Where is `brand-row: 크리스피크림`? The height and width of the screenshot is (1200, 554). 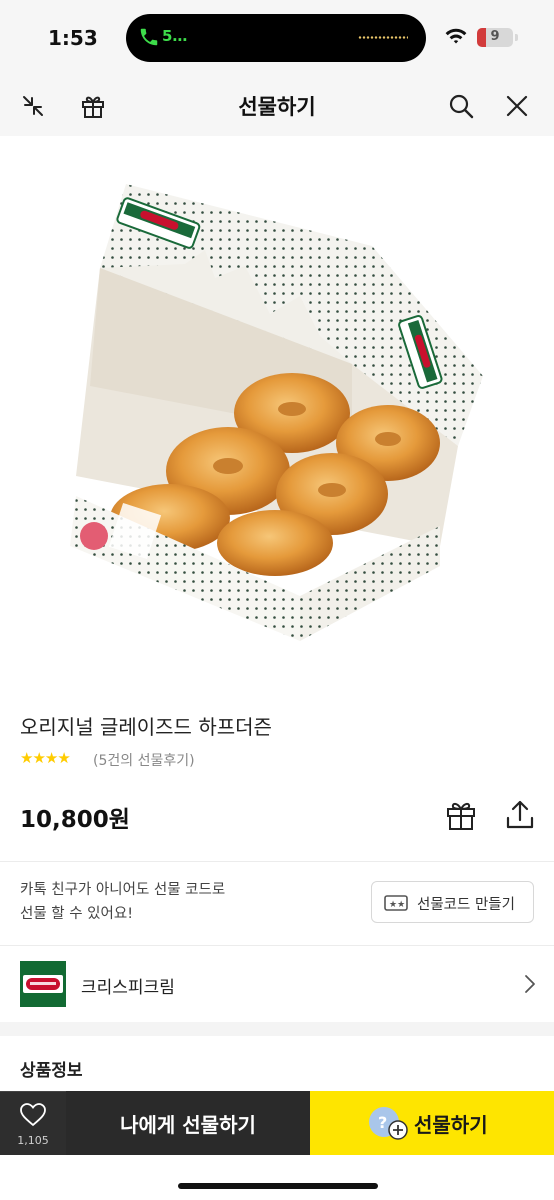 brand-row: 크리스피크림 is located at coordinates (277, 984).